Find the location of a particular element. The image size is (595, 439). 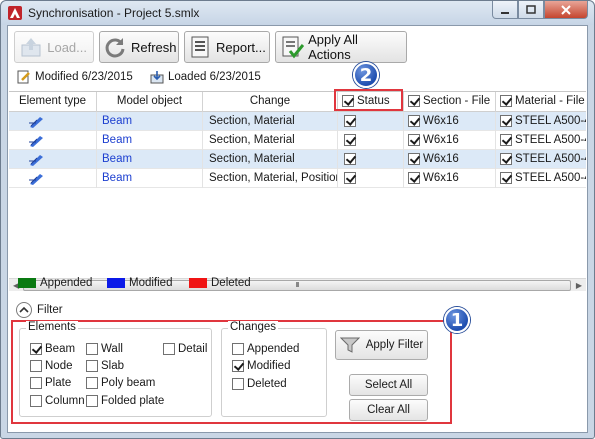

beam-checkbox-box is located at coordinates (36, 349).